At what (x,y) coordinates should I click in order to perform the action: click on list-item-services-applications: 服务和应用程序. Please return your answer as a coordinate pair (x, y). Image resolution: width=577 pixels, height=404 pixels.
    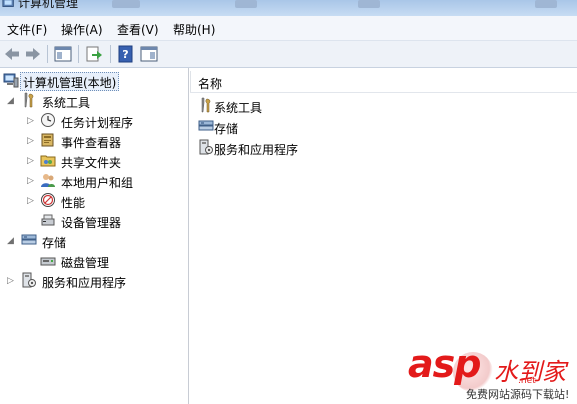
    Looking at the image, I should click on (253, 148).